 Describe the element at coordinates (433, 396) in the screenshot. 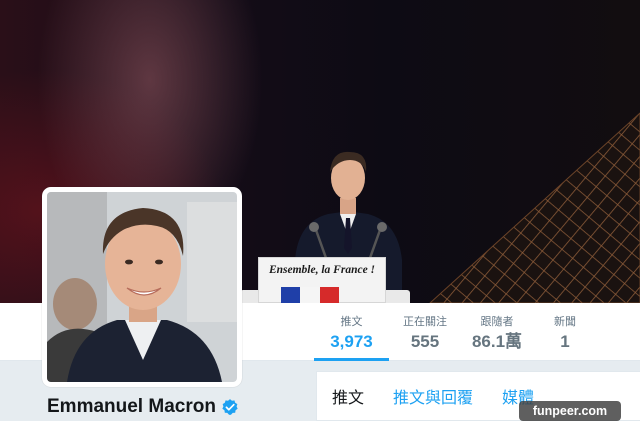

I see `tab-tweets-and-replies: 推文與回覆` at that location.